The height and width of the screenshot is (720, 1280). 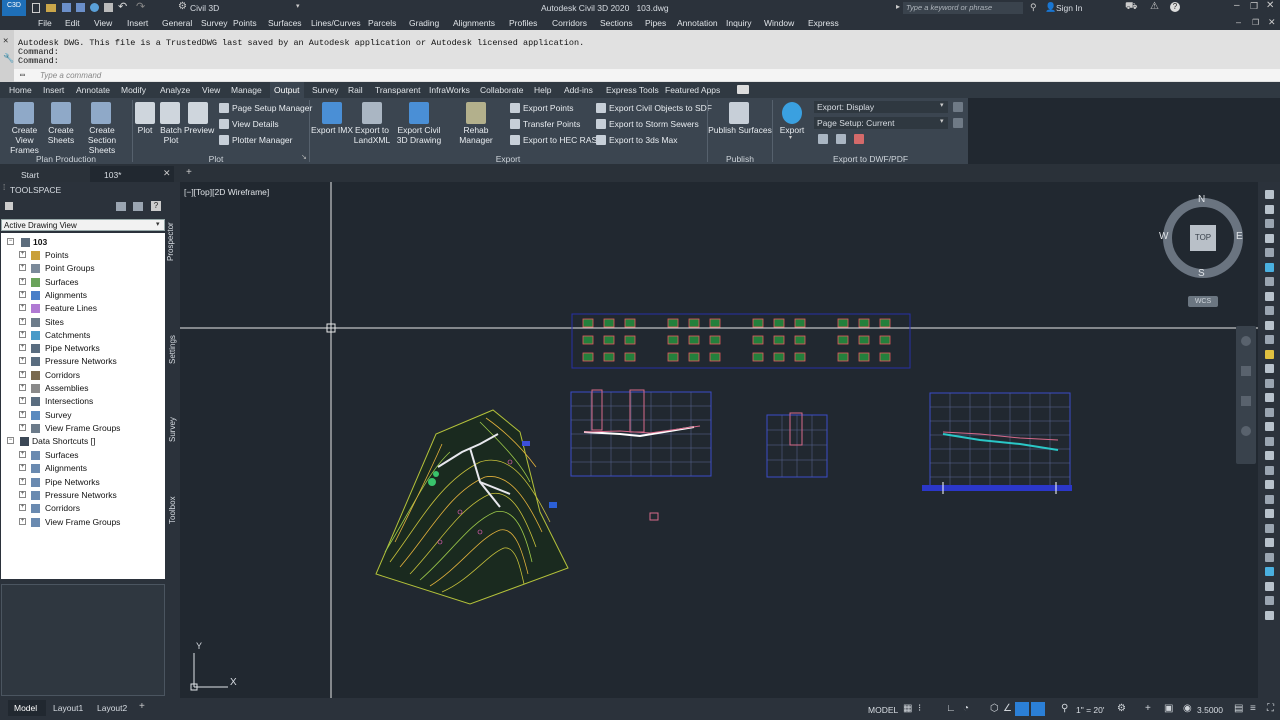 What do you see at coordinates (523, 23) in the screenshot?
I see `menu-profiles: Profiles` at bounding box center [523, 23].